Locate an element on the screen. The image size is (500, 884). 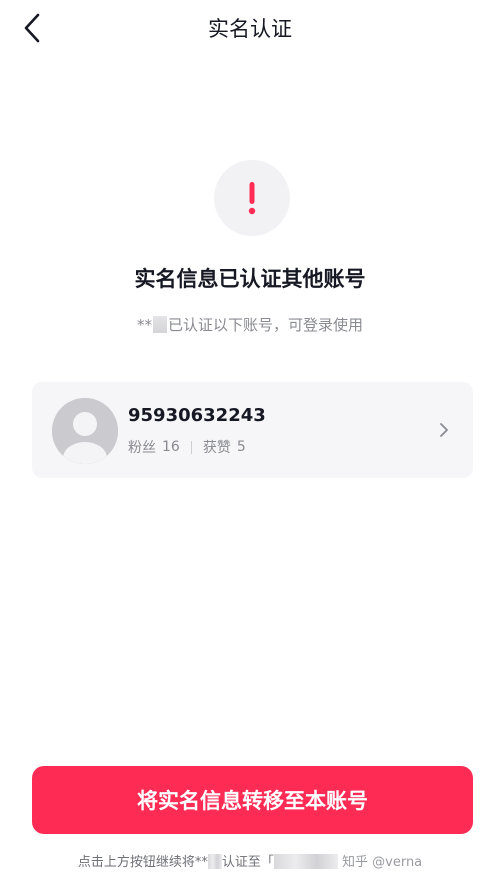
avatar is located at coordinates (85, 431).